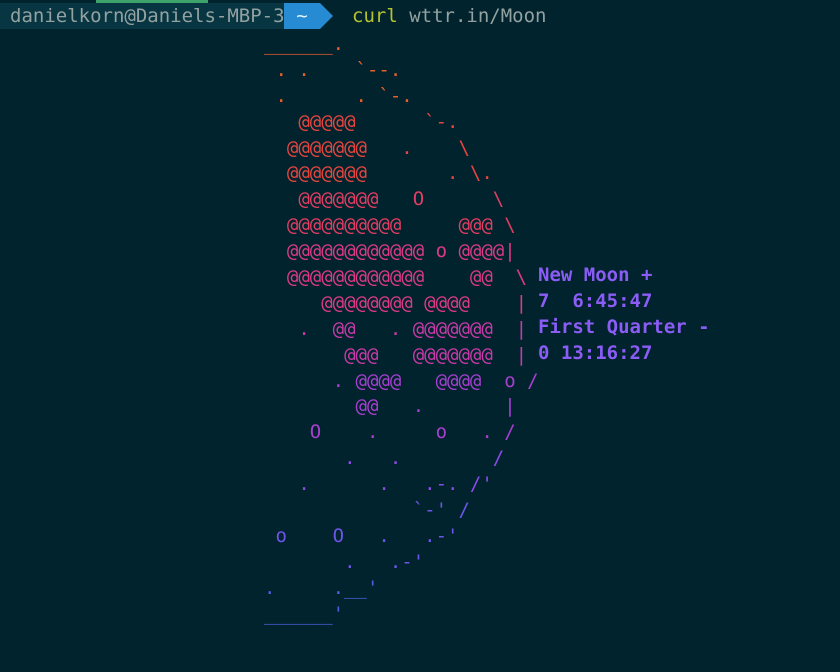  What do you see at coordinates (396, 328) in the screenshot?
I see `moon-art-line: . @@ . @@@@@@@ |` at bounding box center [396, 328].